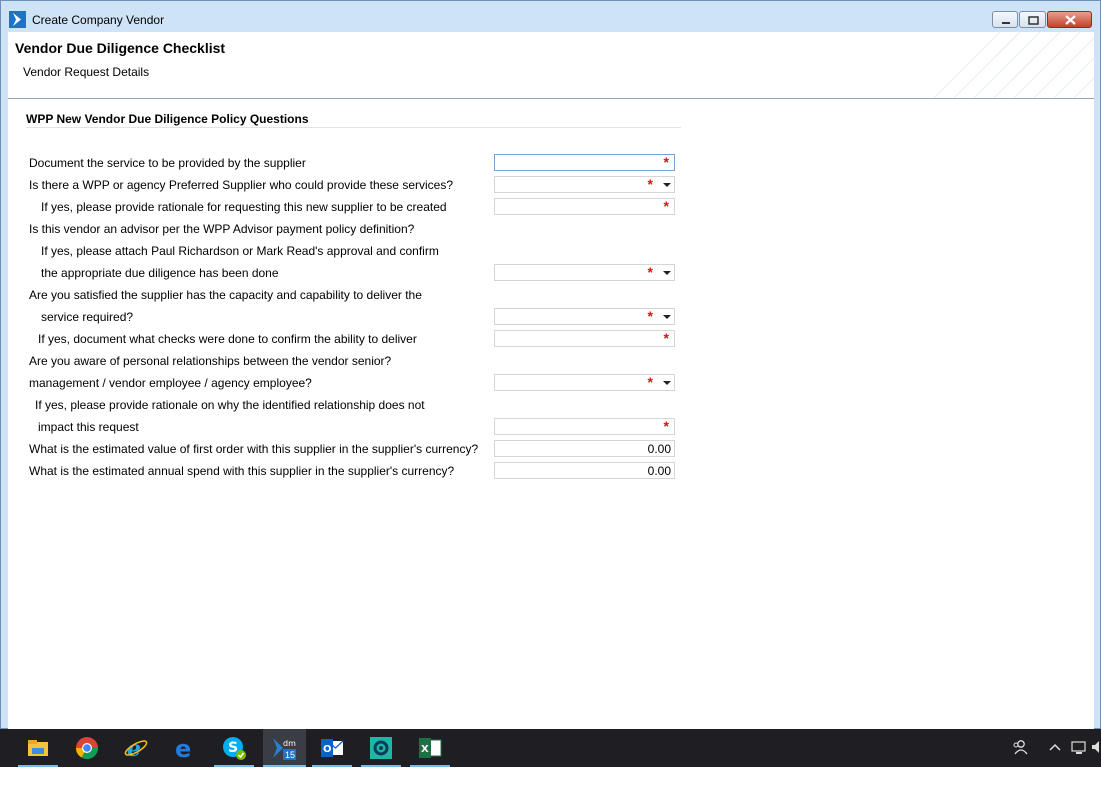 The height and width of the screenshot is (788, 1101). I want to click on capacity-checks-input: *, so click(584, 338).